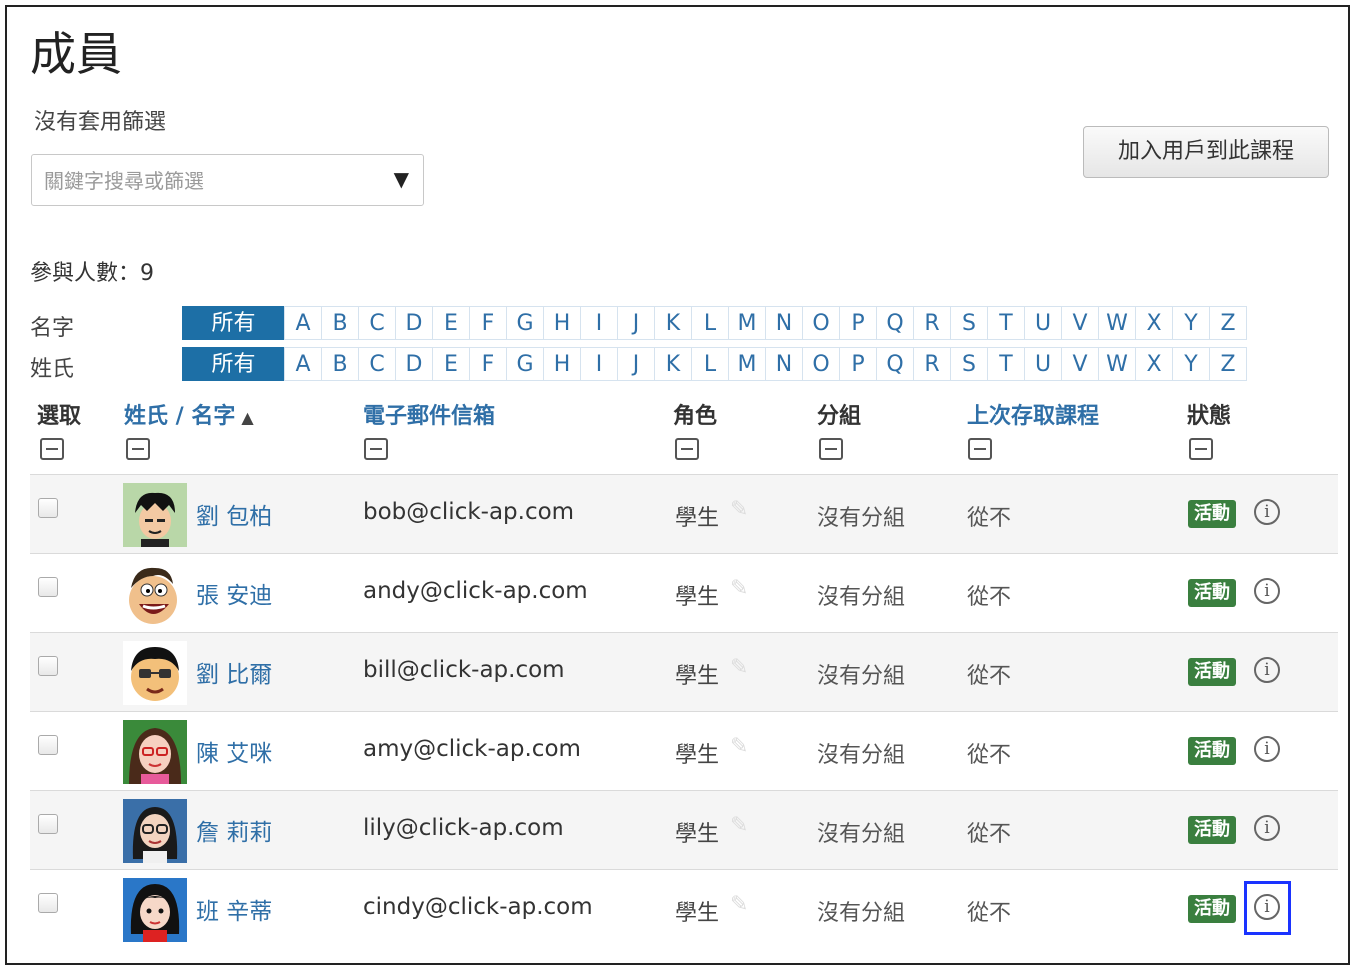  What do you see at coordinates (1228, 323) in the screenshot?
I see `firstname-initial-z: Z` at bounding box center [1228, 323].